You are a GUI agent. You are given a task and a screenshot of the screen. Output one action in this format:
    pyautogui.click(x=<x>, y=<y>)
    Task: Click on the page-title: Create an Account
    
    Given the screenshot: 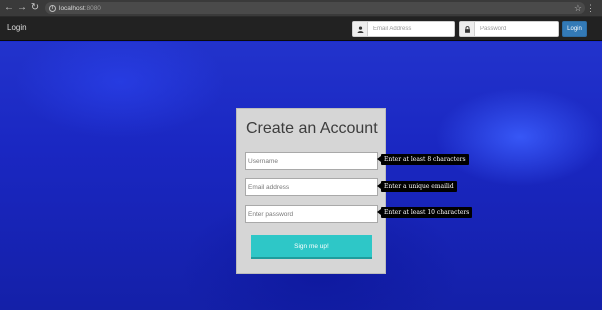 What is the action you would take?
    pyautogui.click(x=312, y=128)
    